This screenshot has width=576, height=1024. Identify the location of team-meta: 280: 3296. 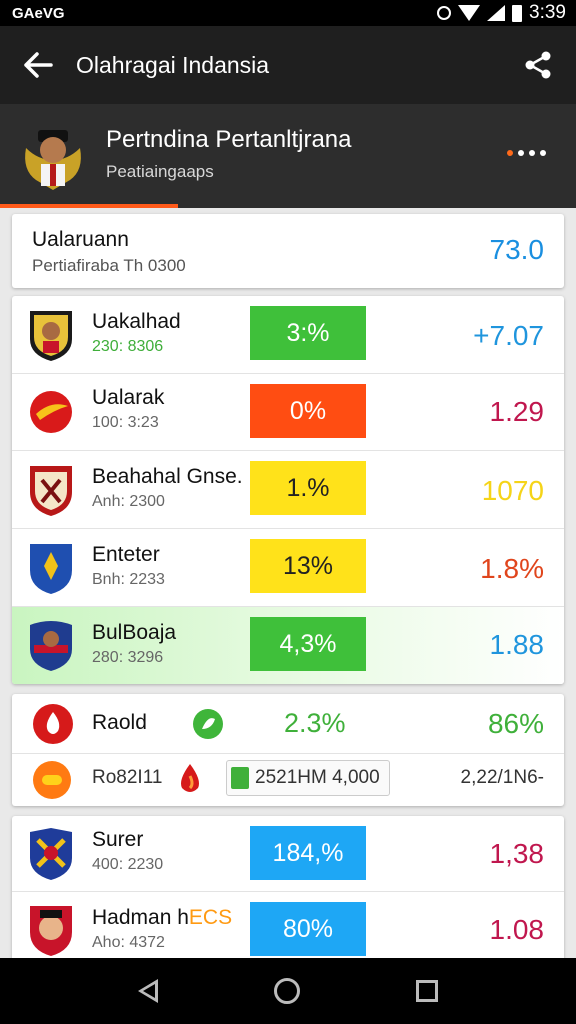
(128, 657).